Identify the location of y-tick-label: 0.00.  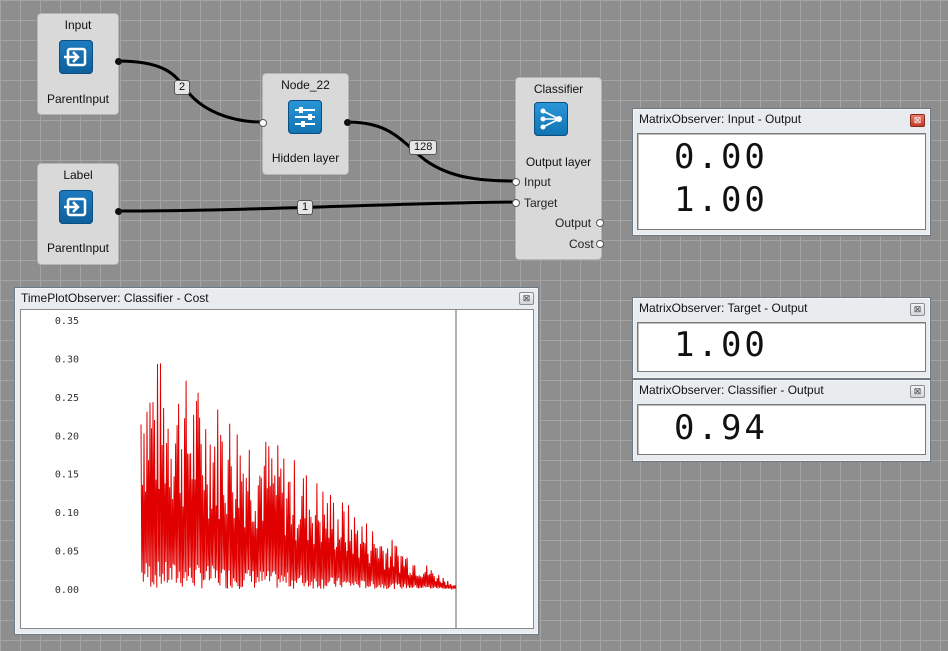
(67, 590).